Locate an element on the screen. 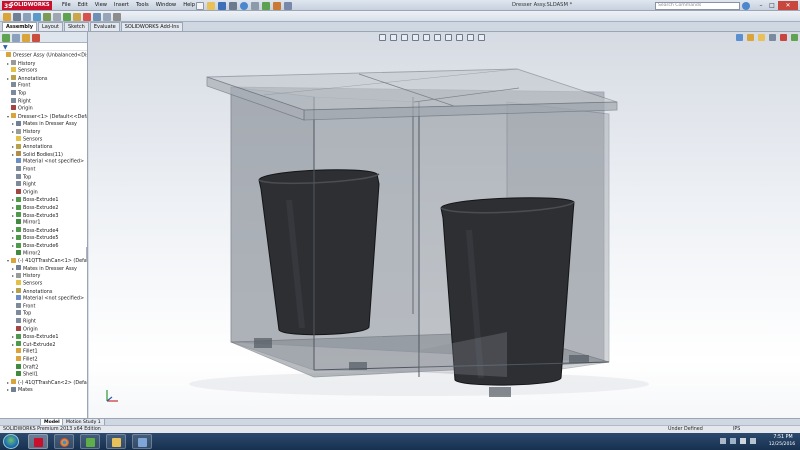 Image resolution: width=800 pixels, height=450 pixels. exploded-view-icon is located at coordinates (107, 16).